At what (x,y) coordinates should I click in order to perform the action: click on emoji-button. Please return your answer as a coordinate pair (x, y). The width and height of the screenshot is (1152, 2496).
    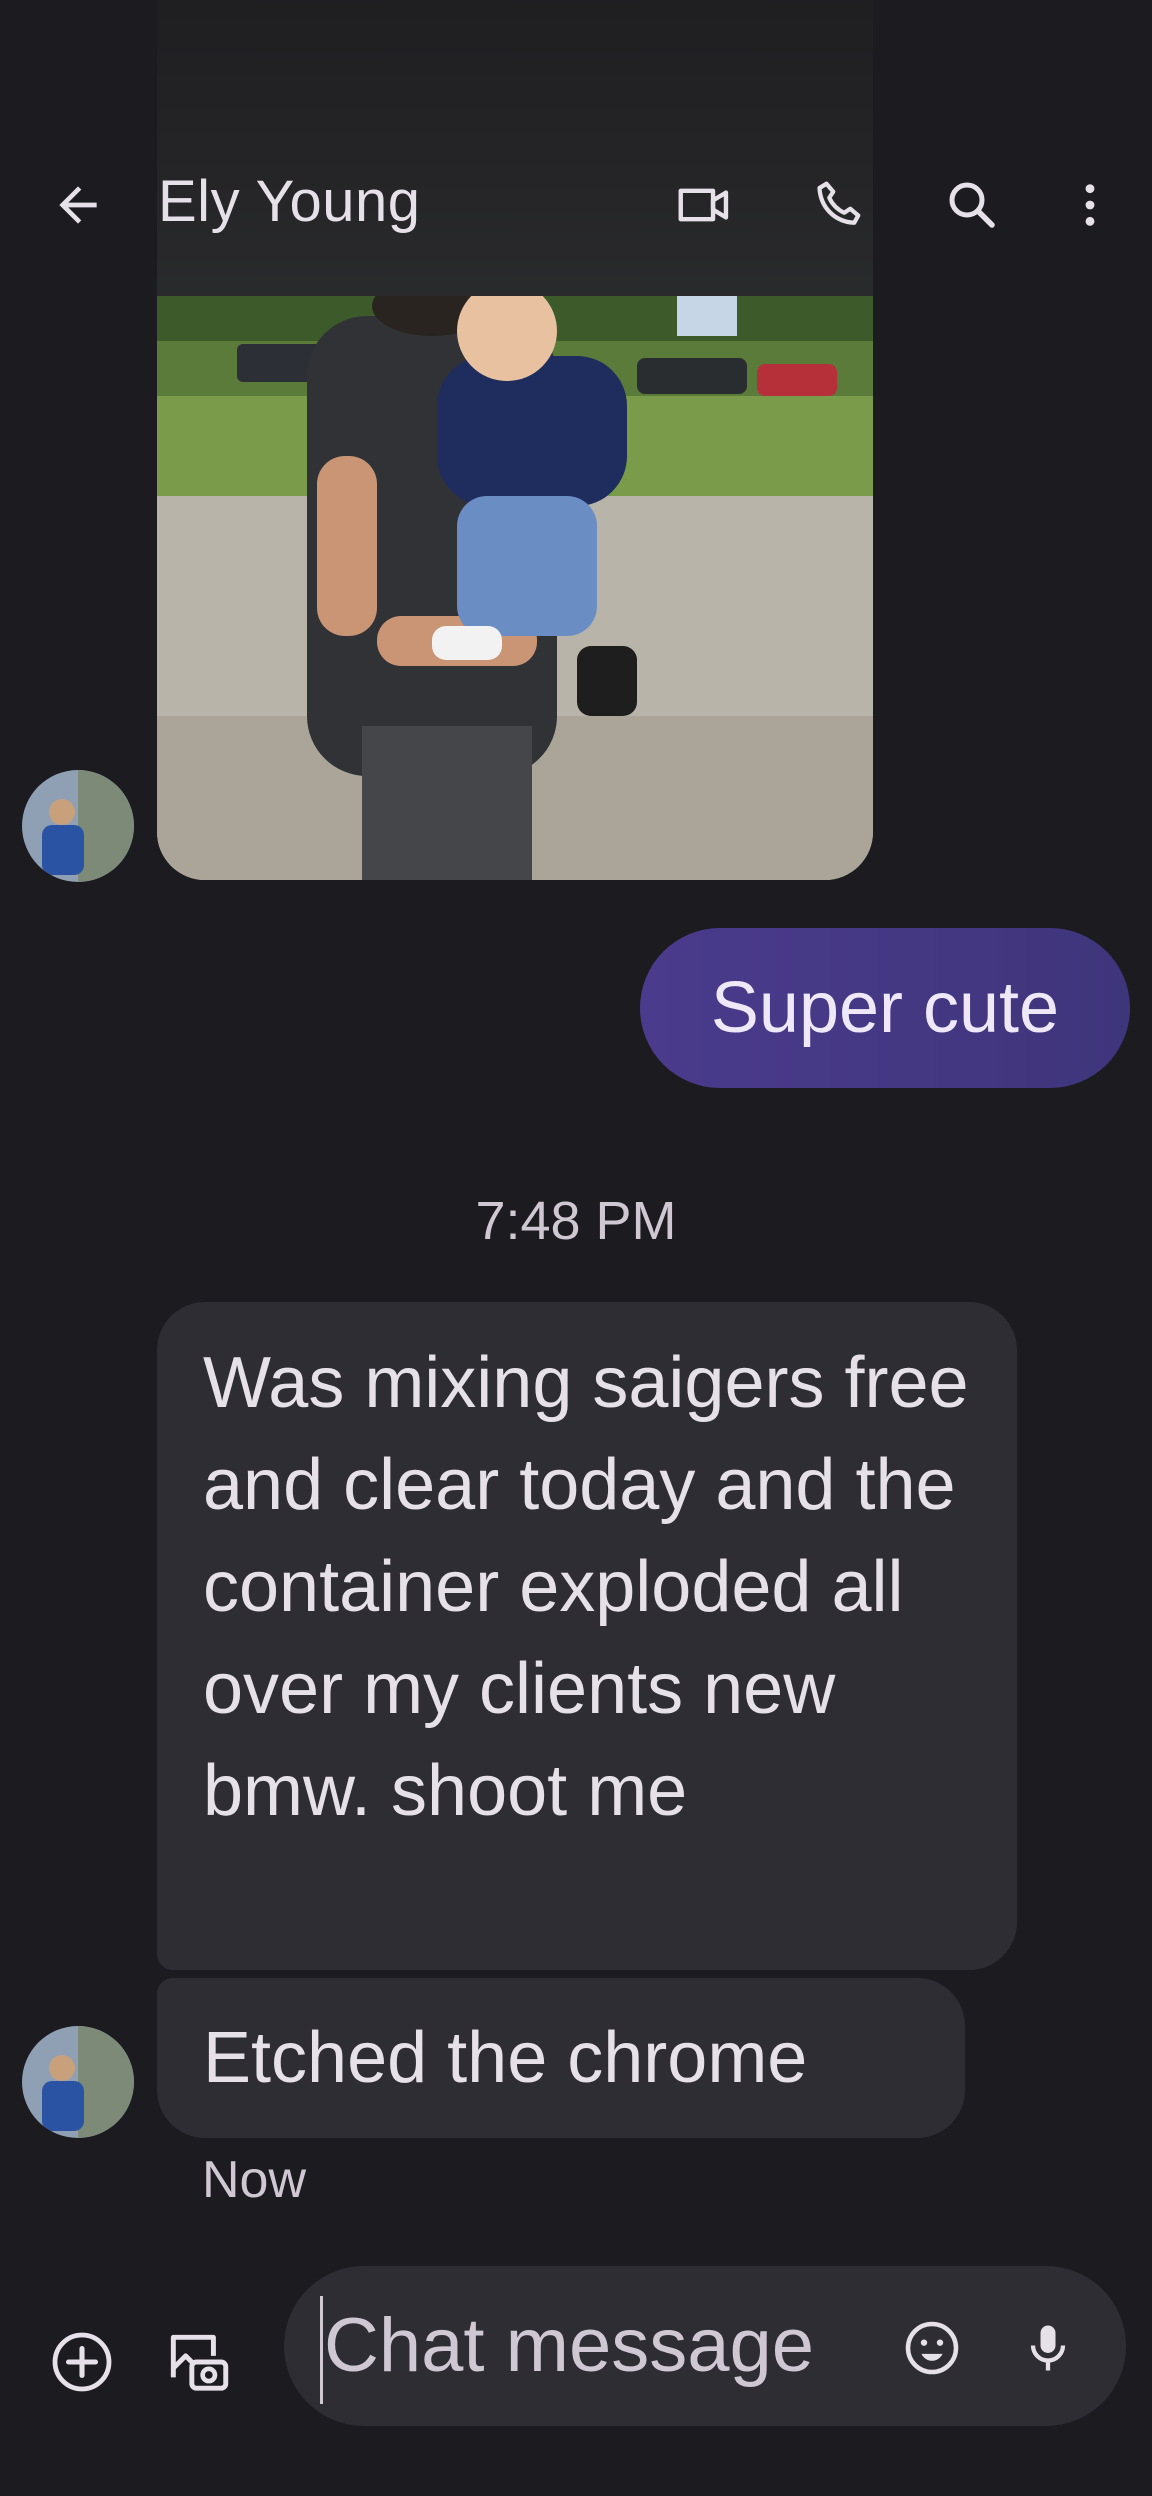
    Looking at the image, I should click on (932, 2348).